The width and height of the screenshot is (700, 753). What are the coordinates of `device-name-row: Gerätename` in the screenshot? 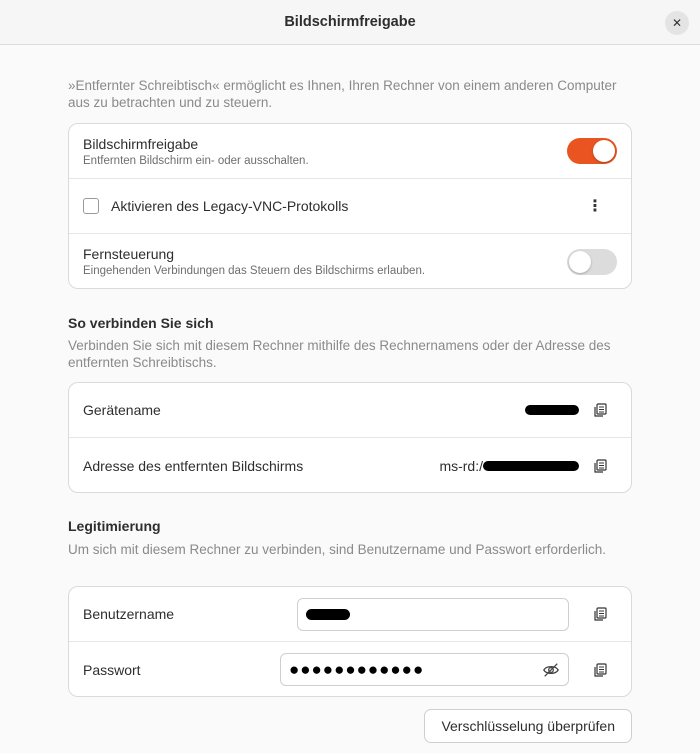 It's located at (350, 410).